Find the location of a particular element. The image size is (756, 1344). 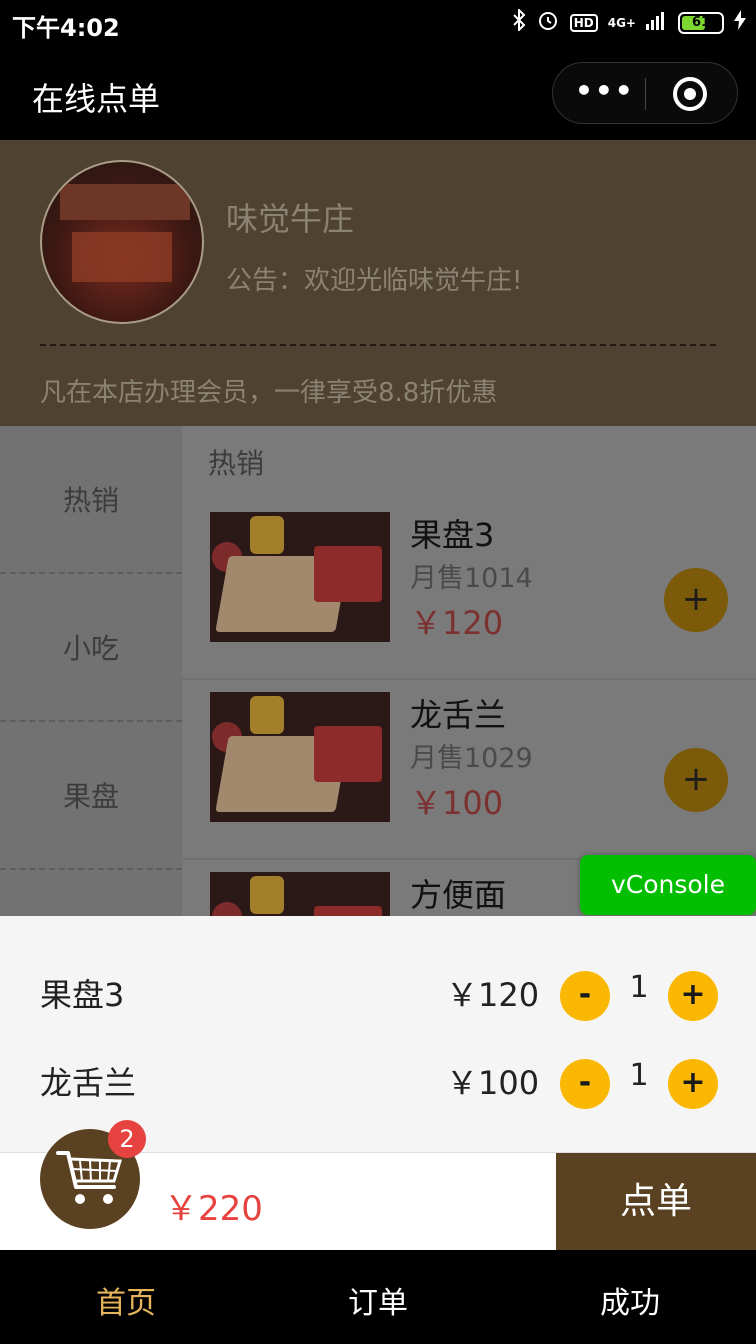

status-bar: 下午4:02 HD 4G+ 61 is located at coordinates (378, 24).